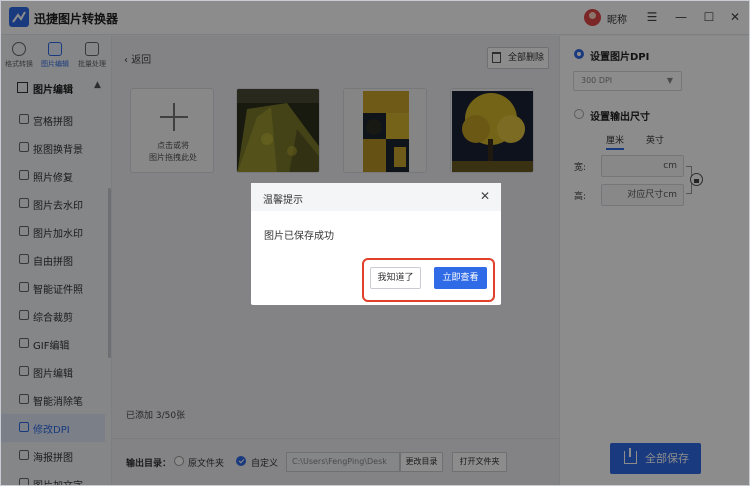  Describe the element at coordinates (376, 197) in the screenshot. I see `dialog-header: 温馨提示 ✕` at that location.